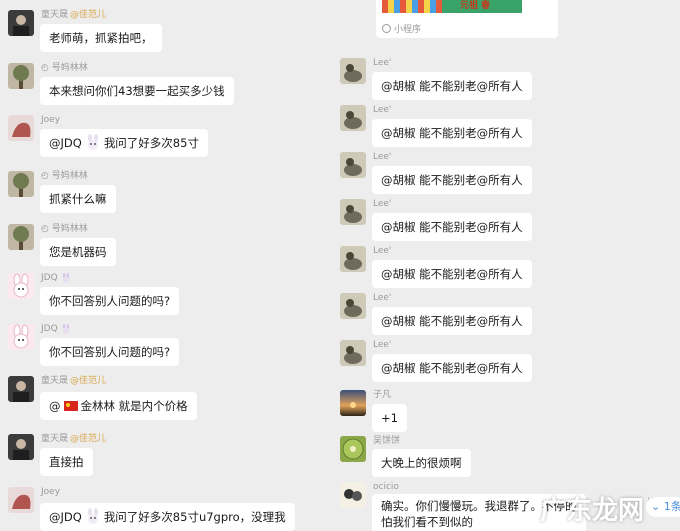  What do you see at coordinates (467, 19) in the screenshot?
I see `mini-program-card: 元祖 春 小程序` at bounding box center [467, 19].